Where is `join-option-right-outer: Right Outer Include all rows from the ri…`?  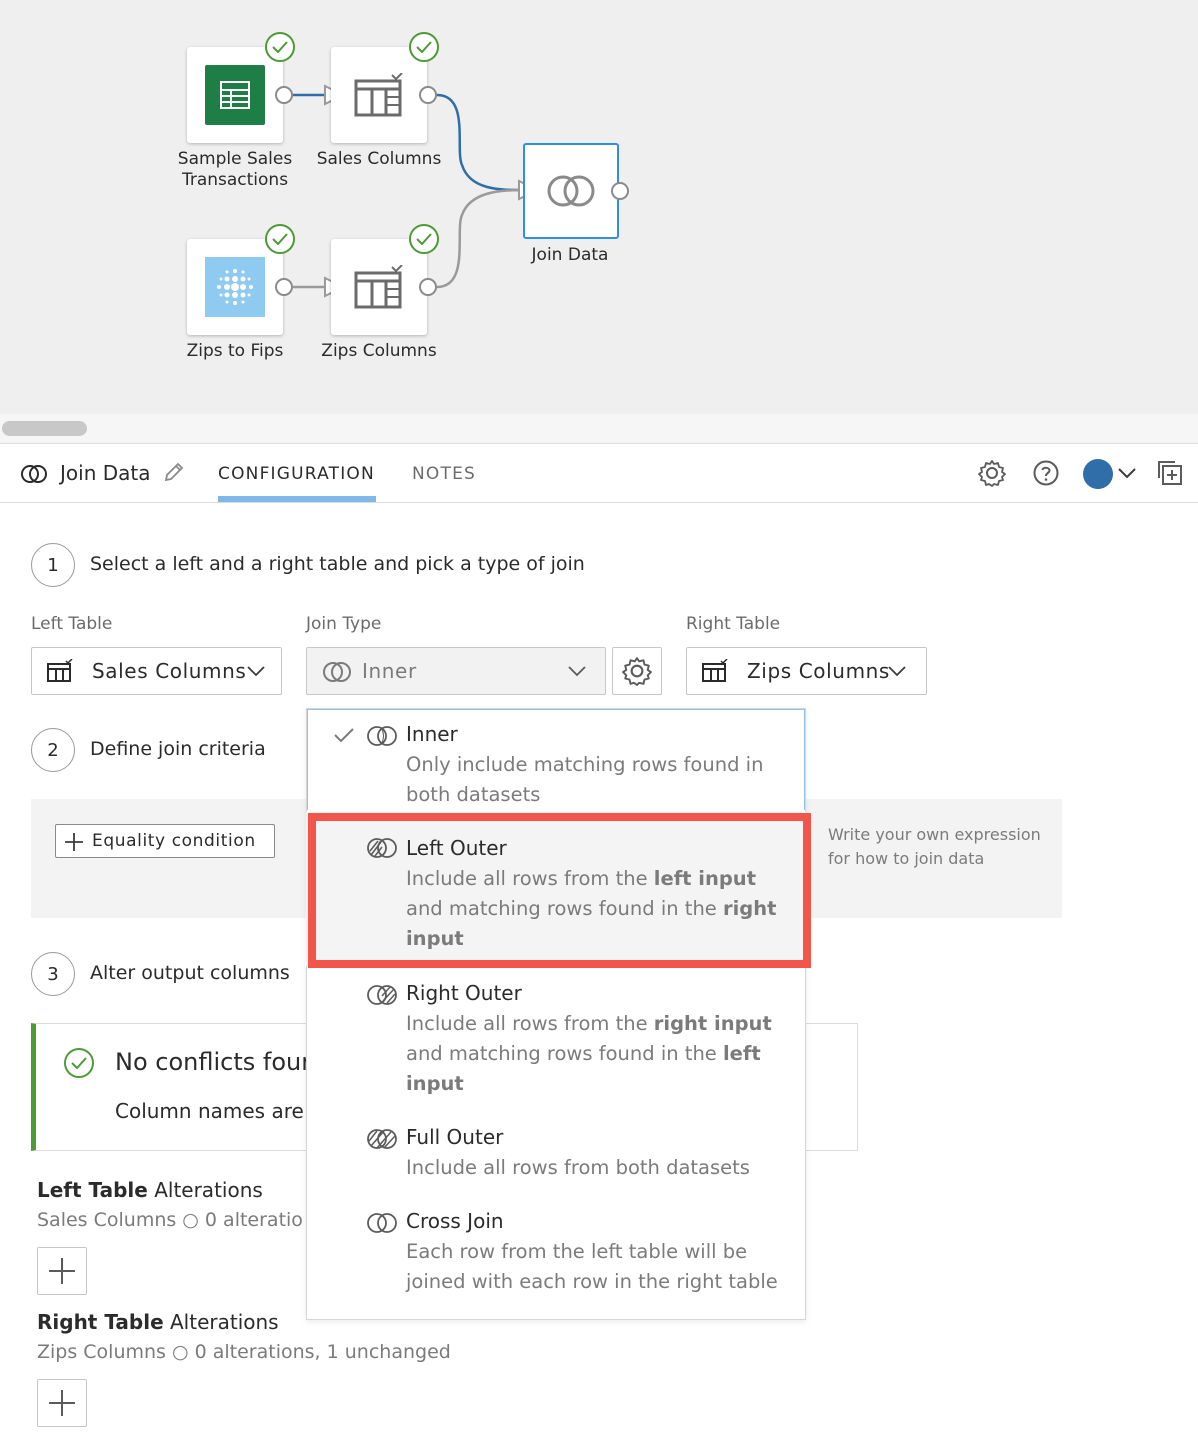
join-option-right-outer: Right Outer Include all rows from the ri… is located at coordinates (556, 1038).